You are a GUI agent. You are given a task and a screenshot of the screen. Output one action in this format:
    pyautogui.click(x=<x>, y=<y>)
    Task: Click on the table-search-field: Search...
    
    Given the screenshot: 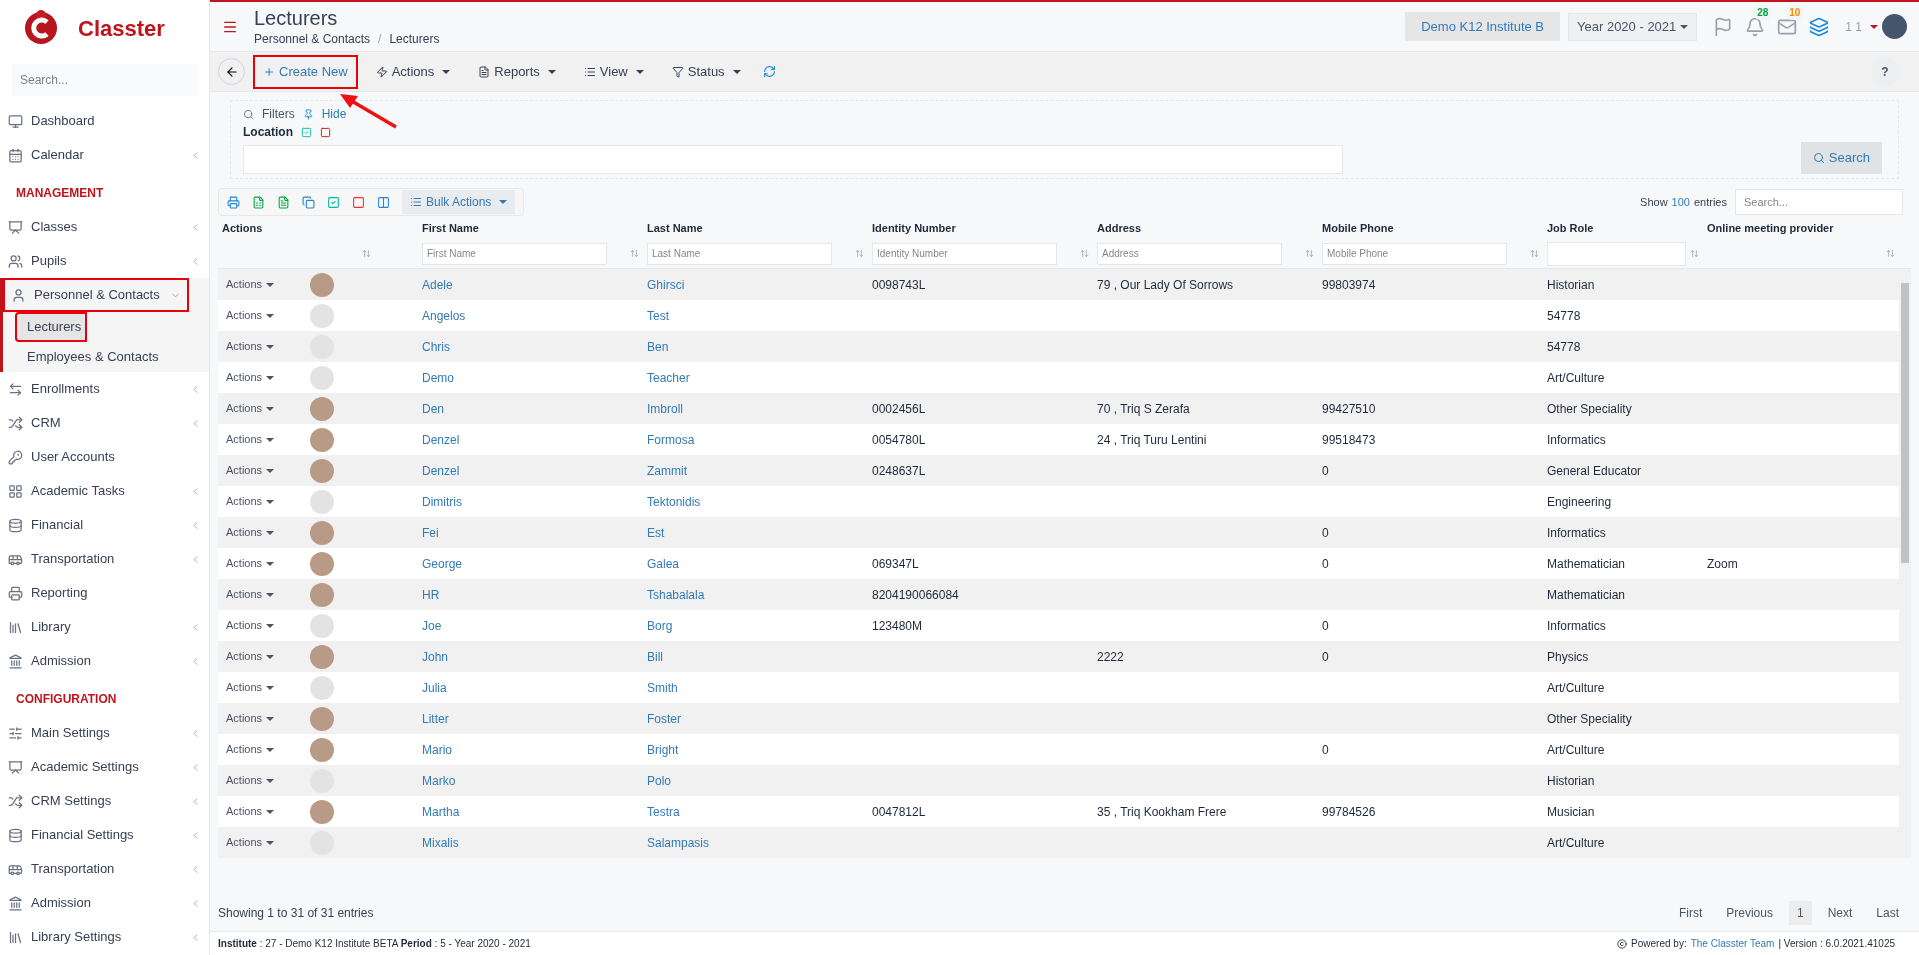 What is the action you would take?
    pyautogui.click(x=1819, y=202)
    